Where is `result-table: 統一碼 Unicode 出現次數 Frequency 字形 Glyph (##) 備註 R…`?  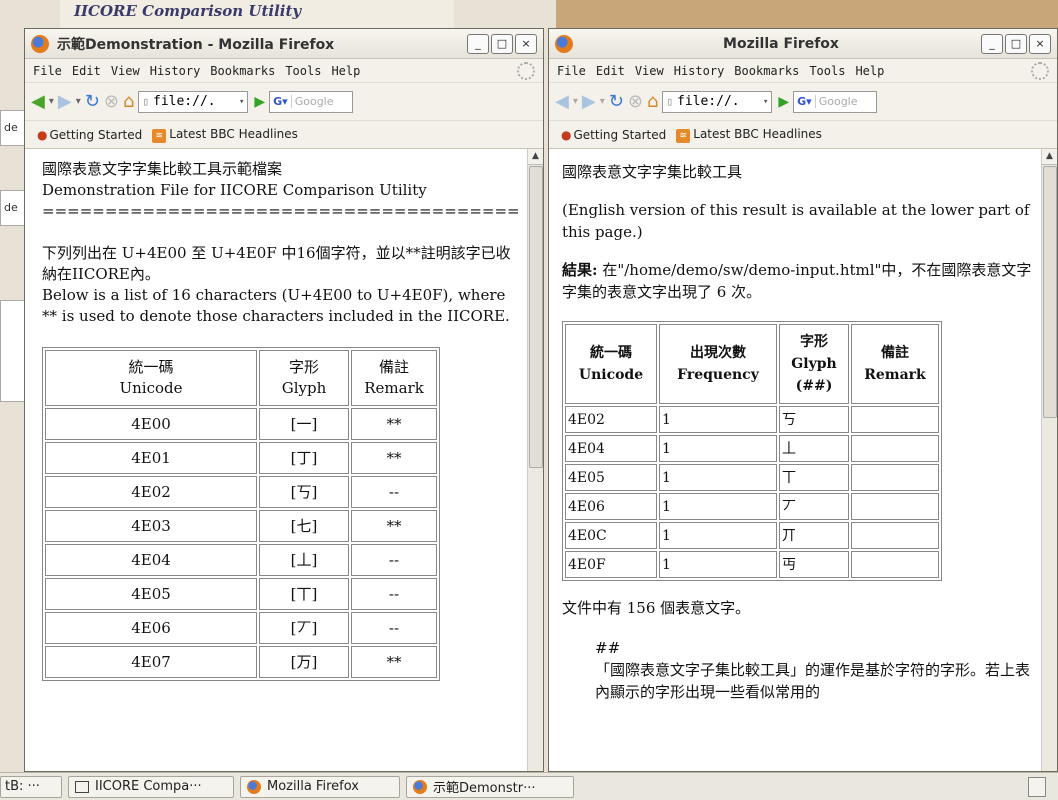 result-table: 統一碼 Unicode 出現次數 Frequency 字形 Glyph (##) 備註 R… is located at coordinates (752, 451).